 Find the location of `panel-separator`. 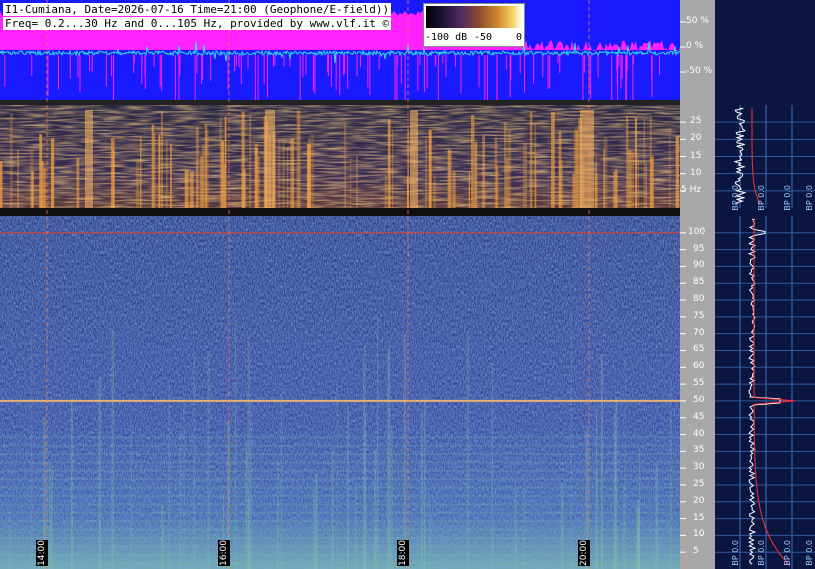

panel-separator is located at coordinates (340, 102).